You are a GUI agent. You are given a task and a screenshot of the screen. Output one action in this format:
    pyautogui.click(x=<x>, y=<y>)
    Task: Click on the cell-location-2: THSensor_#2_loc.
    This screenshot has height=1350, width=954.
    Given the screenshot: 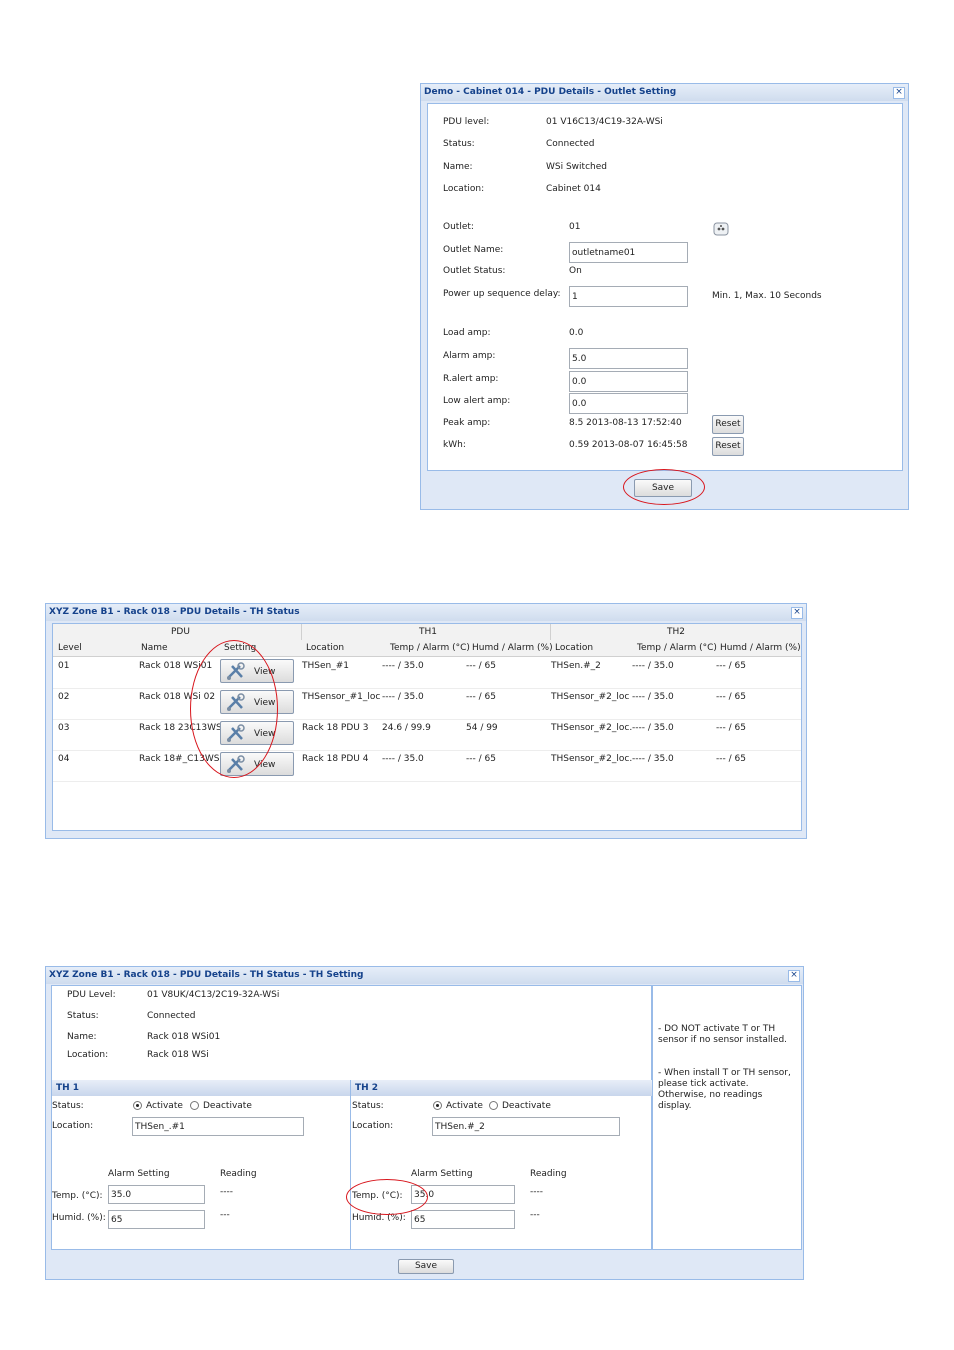 What is the action you would take?
    pyautogui.click(x=592, y=759)
    